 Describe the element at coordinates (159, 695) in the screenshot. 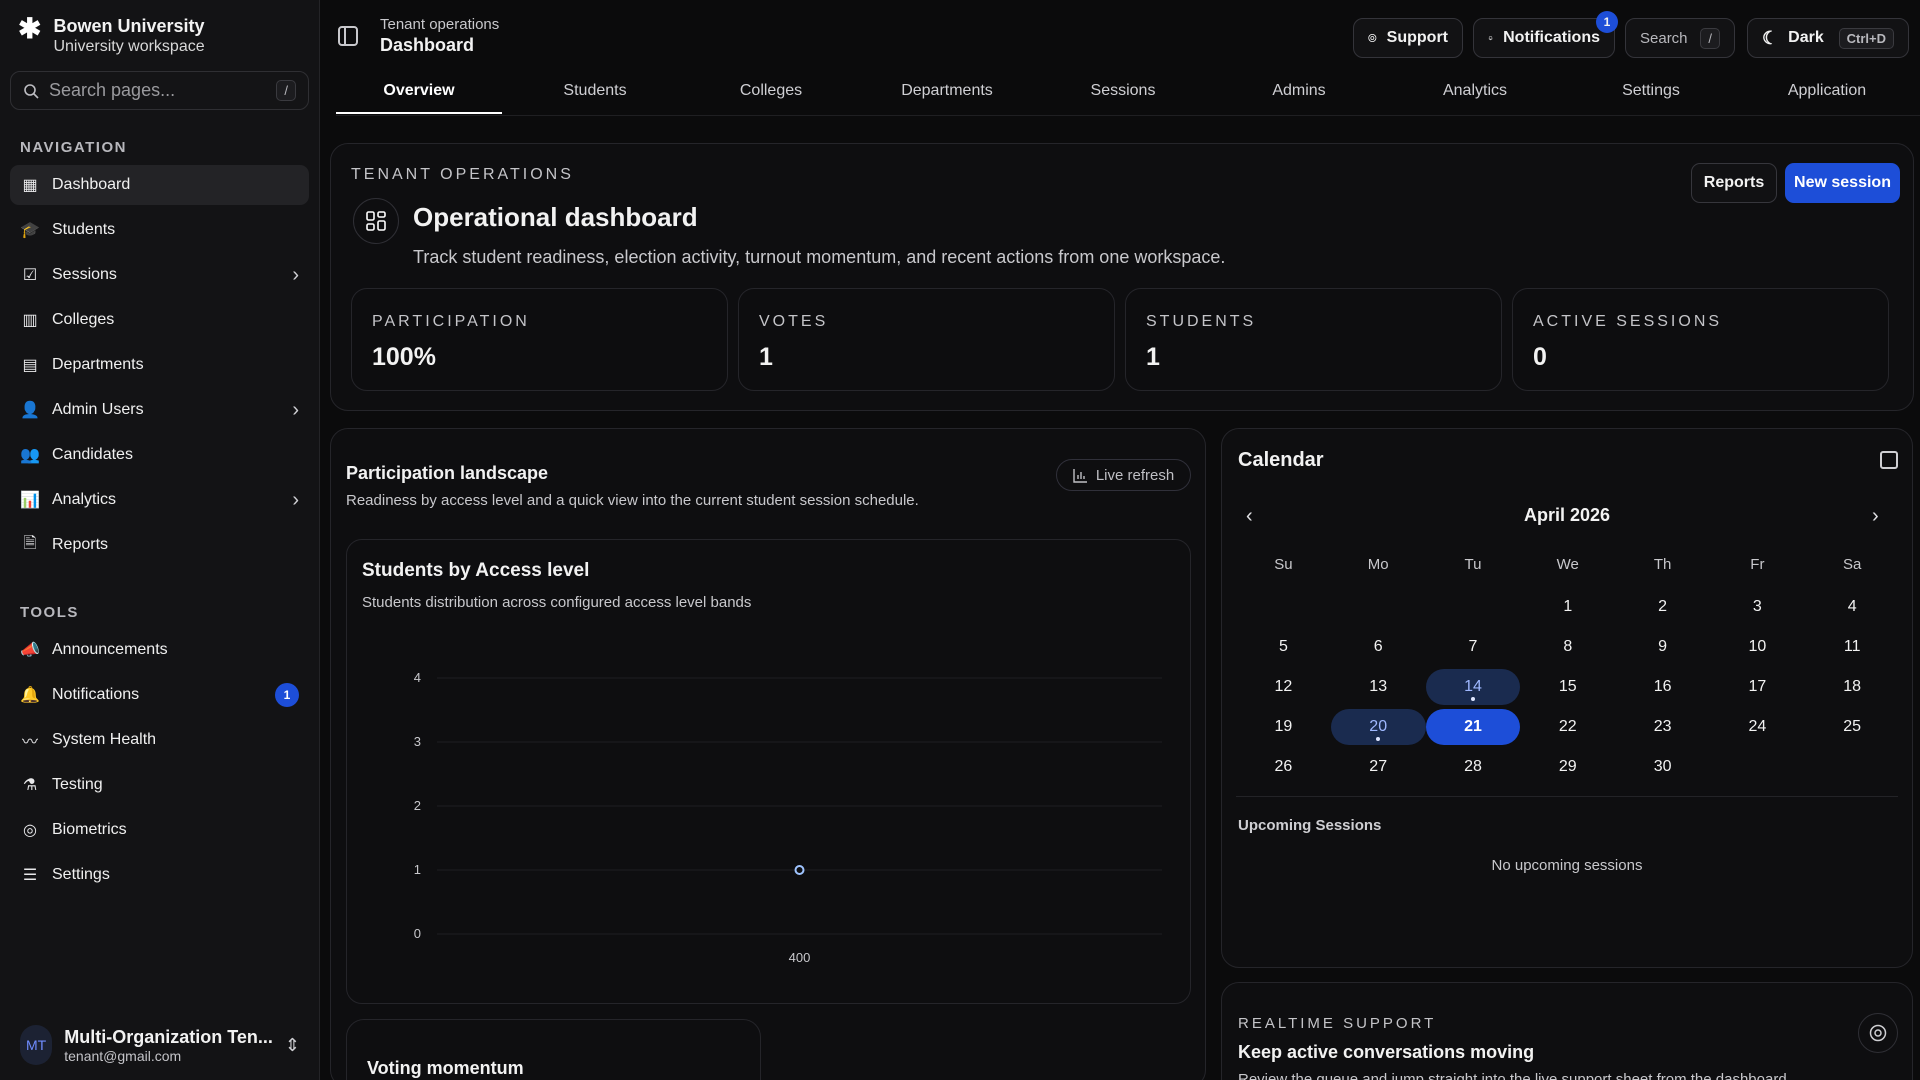

I see `sidebar-item-notifications: 🔔 Notifications 1` at that location.